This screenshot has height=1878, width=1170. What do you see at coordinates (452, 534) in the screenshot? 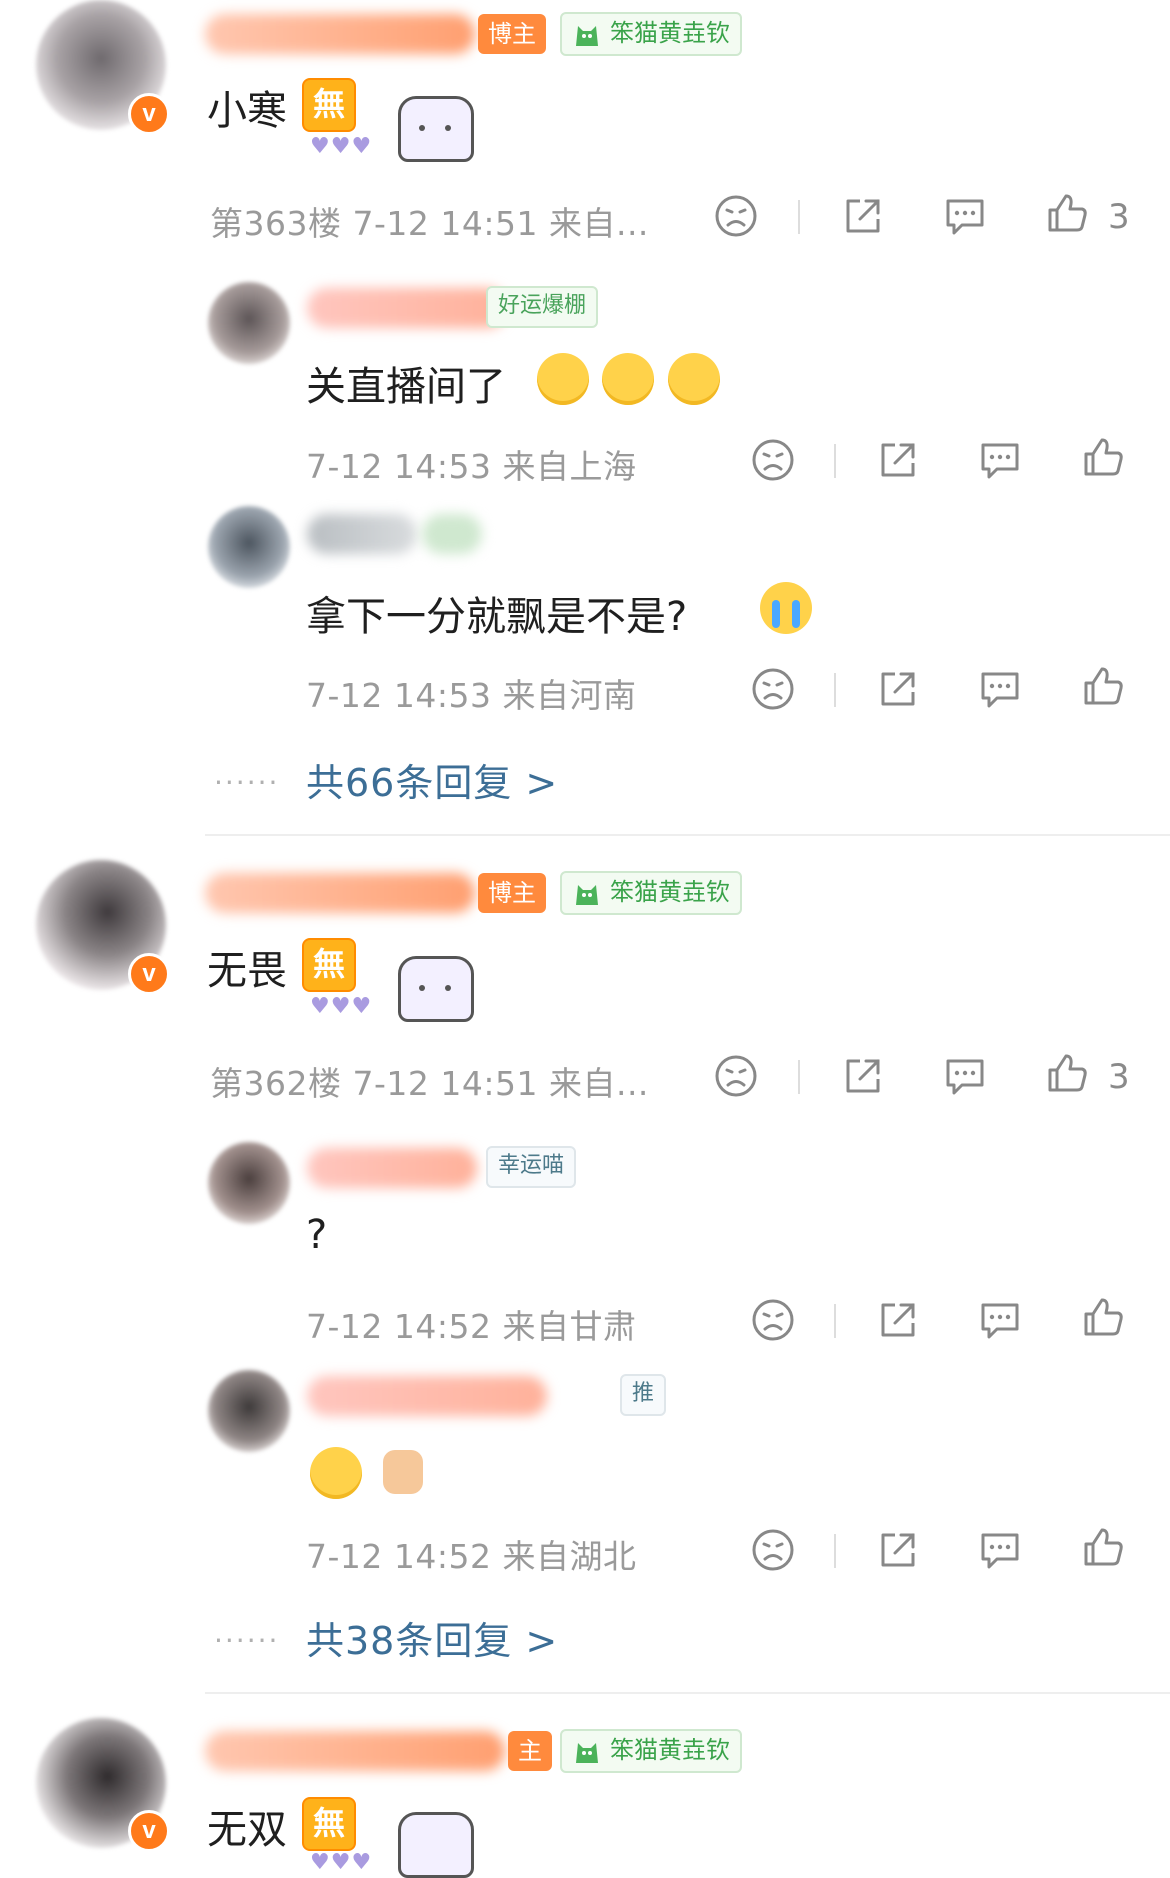
I see `blurred-tag` at bounding box center [452, 534].